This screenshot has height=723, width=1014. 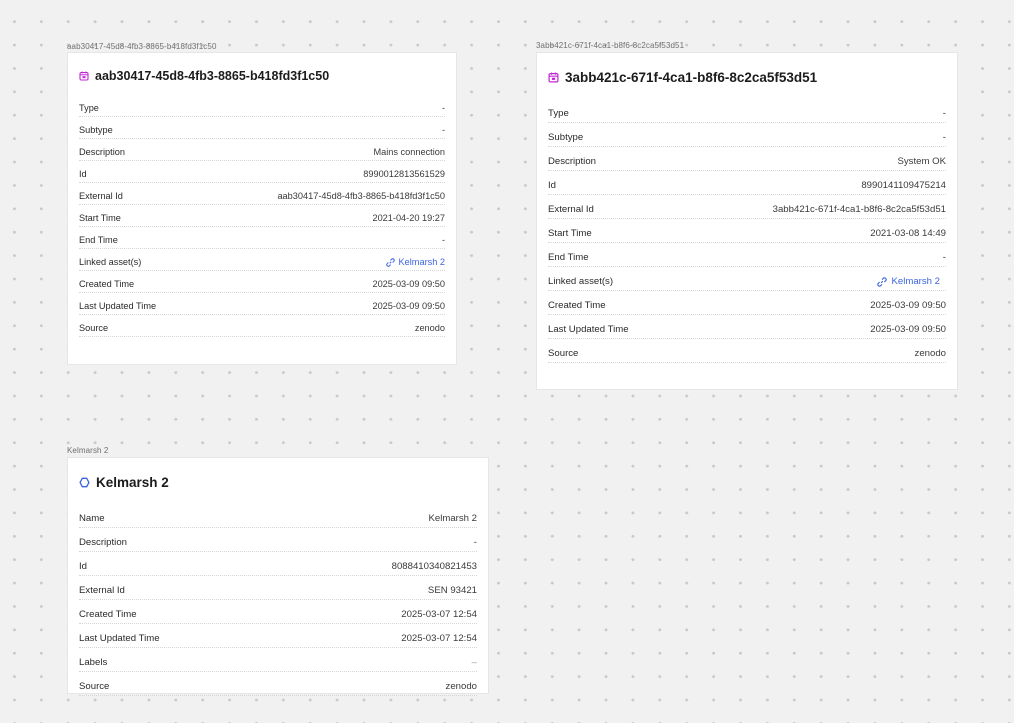 What do you see at coordinates (278, 634) in the screenshot?
I see `row-last-updated-time: Last Updated Time 2025-03-07 12:54` at bounding box center [278, 634].